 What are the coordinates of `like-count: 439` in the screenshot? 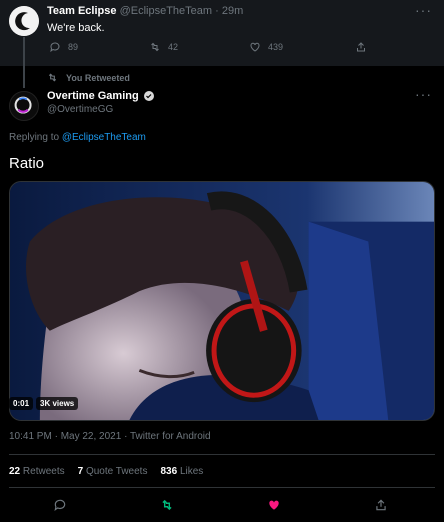 It's located at (276, 47).